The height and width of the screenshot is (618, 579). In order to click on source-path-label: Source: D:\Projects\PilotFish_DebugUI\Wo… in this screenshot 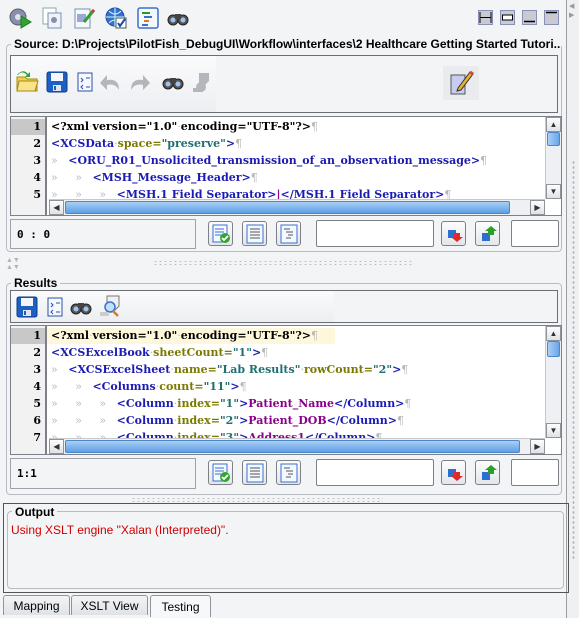, I will do `click(286, 44)`.